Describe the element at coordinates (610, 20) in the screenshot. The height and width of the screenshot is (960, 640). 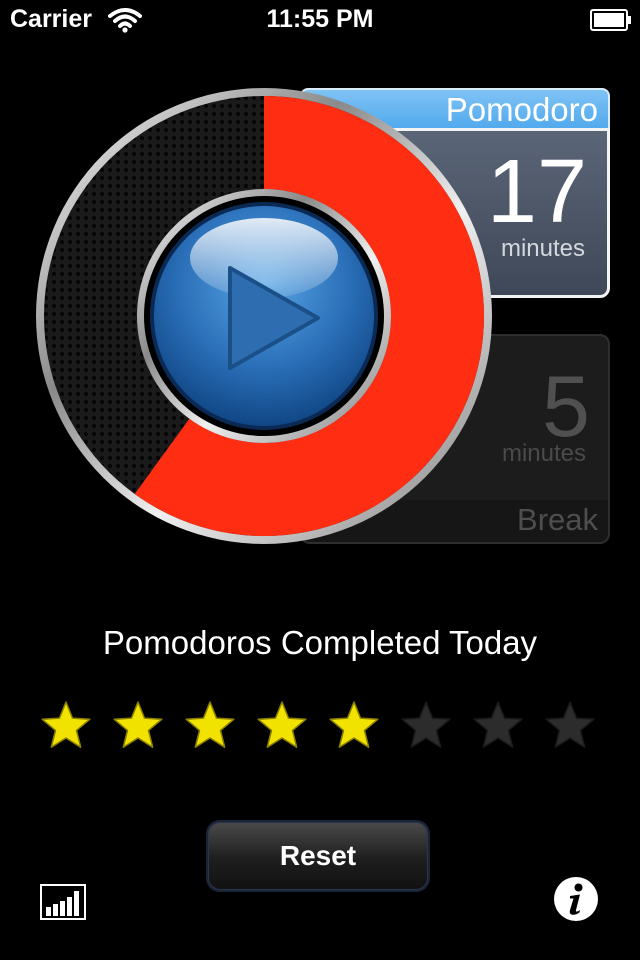
I see `battery-icon` at that location.